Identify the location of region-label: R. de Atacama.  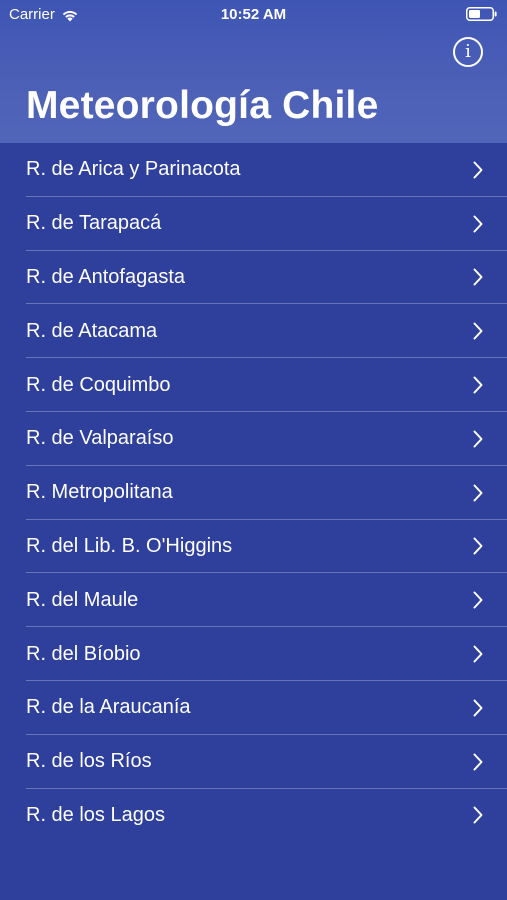
(92, 330).